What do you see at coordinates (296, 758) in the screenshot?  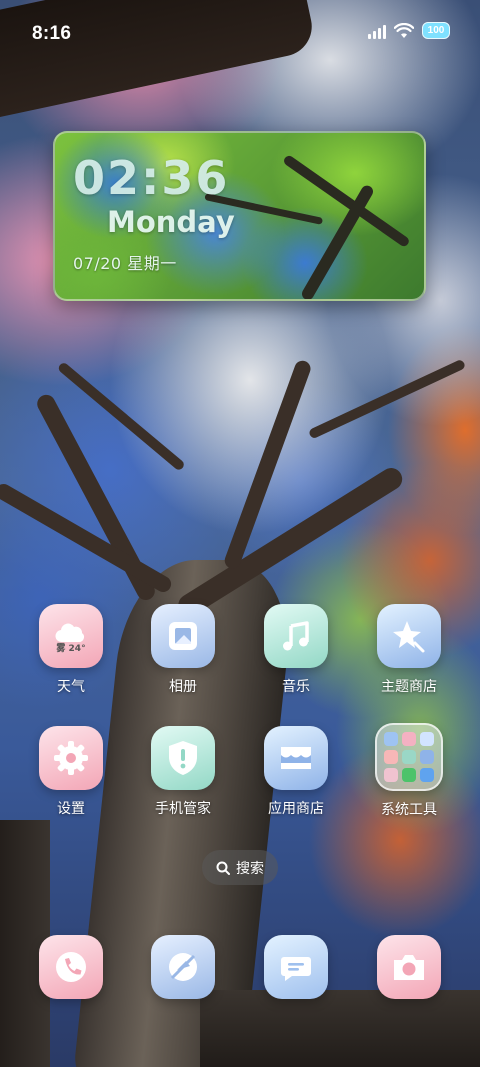 I see `app-store-icon` at bounding box center [296, 758].